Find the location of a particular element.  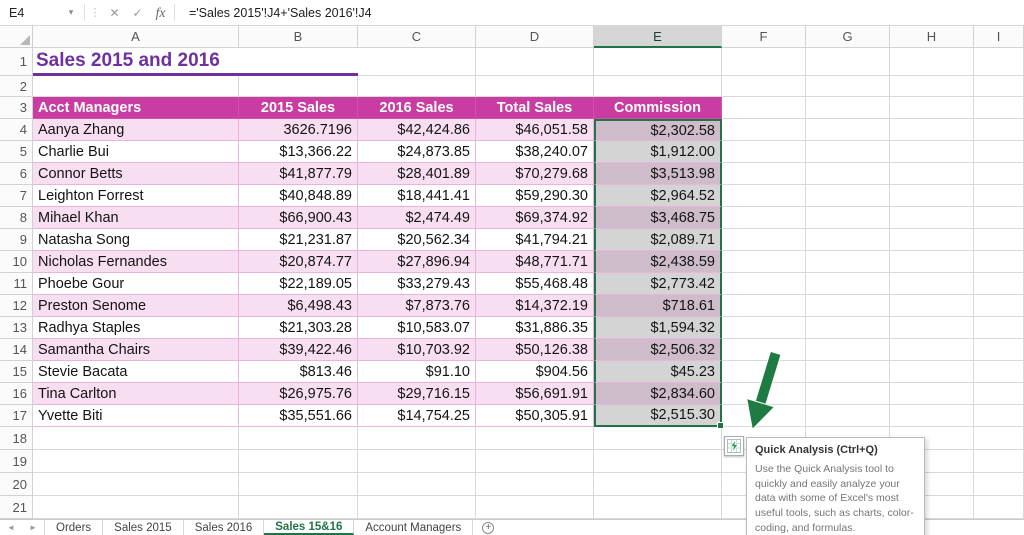

cell-A13: Radhya Staples is located at coordinates (136, 328).